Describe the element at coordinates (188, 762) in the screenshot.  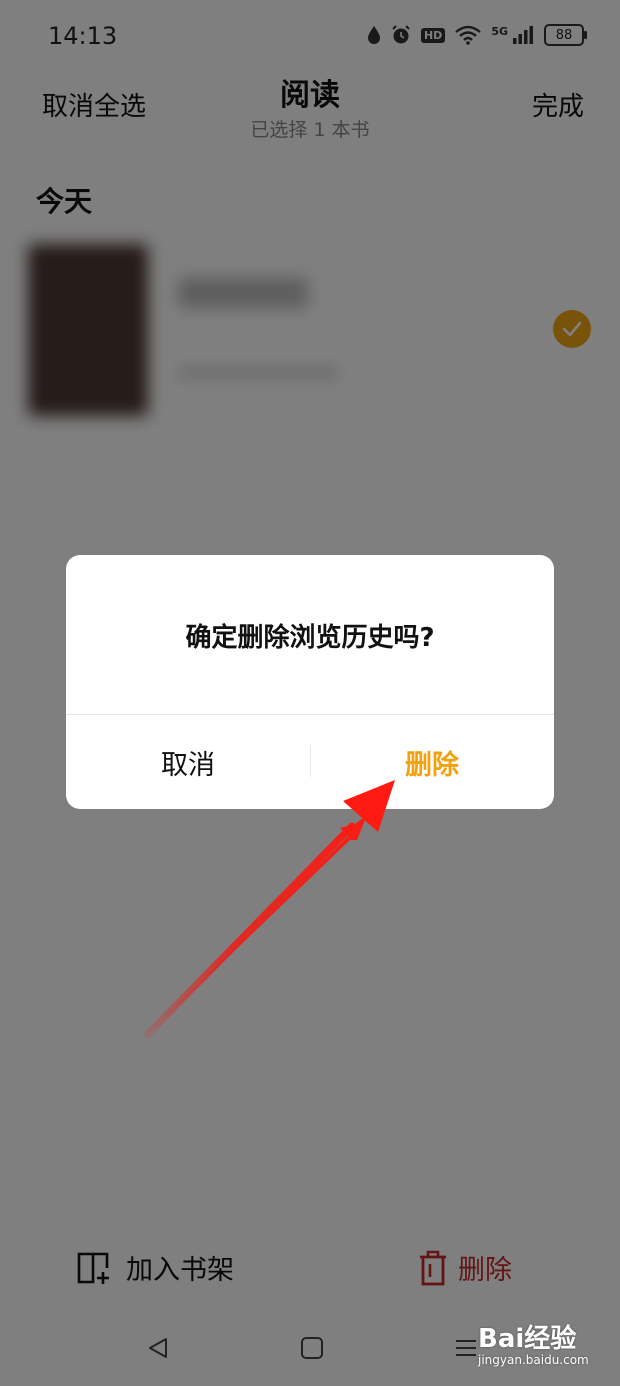
I see `dialog-cancel-button: 取消` at that location.